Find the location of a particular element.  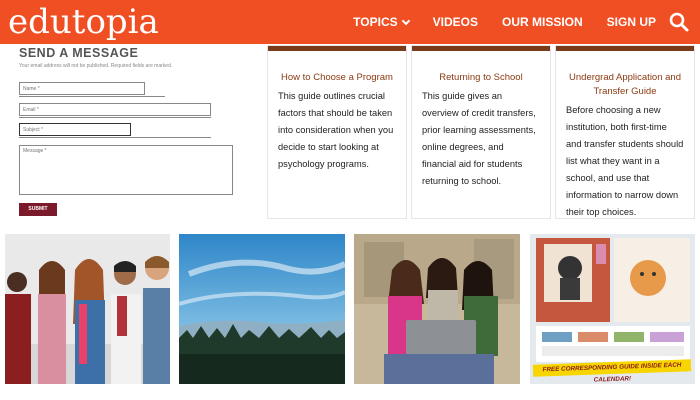

nav-videos: VIDEOS is located at coordinates (455, 22).